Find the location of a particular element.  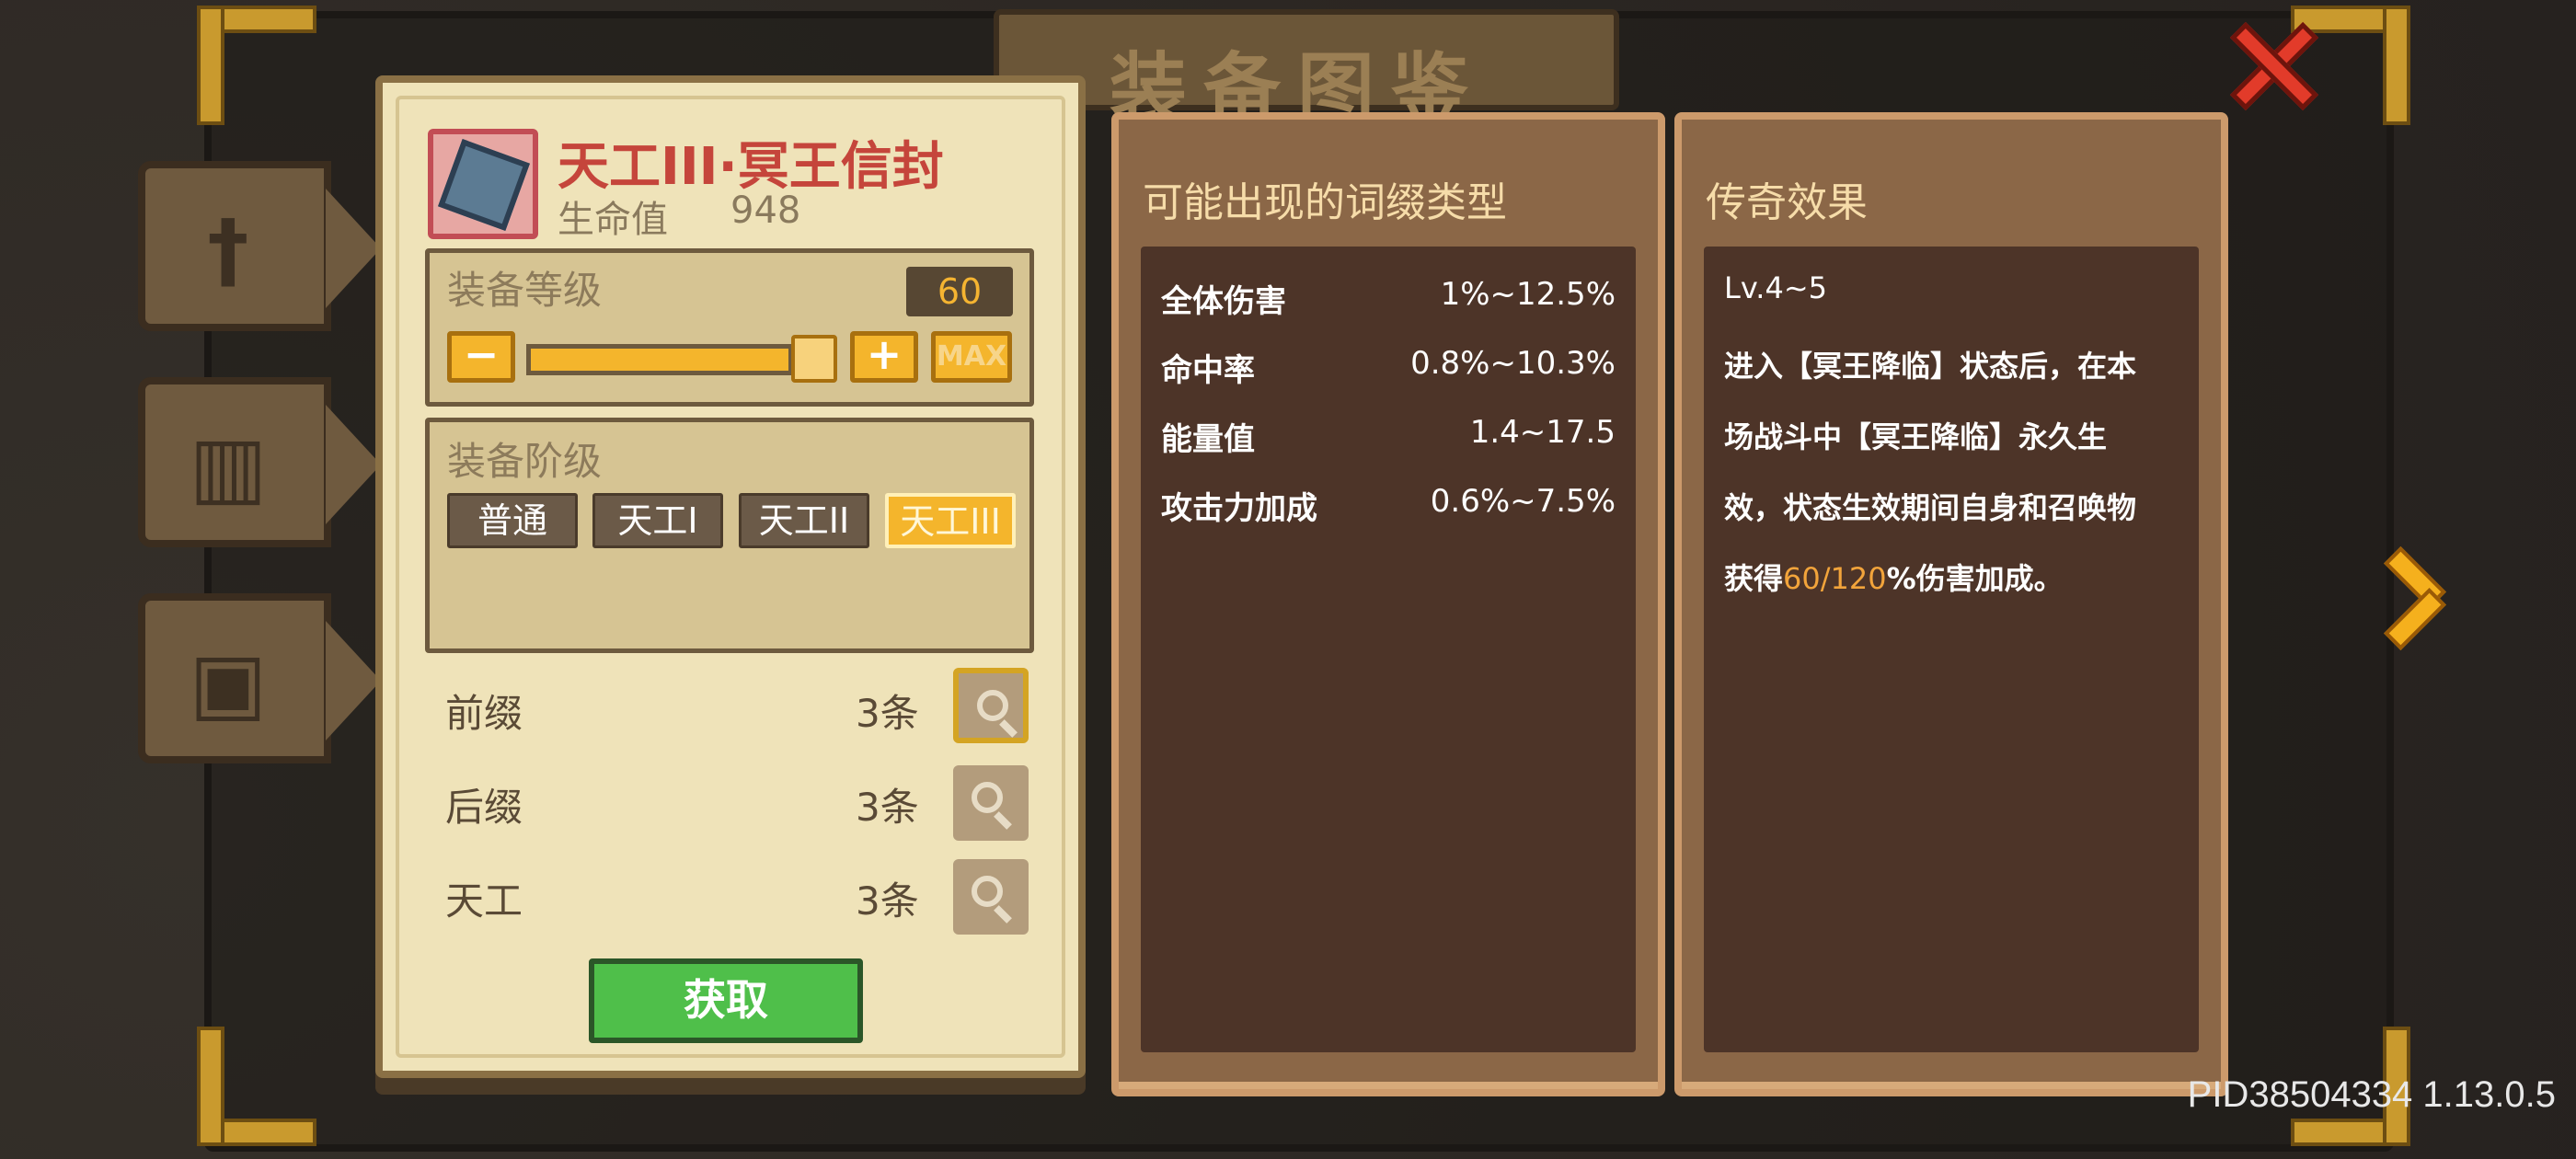

envelope-icon is located at coordinates (484, 185).